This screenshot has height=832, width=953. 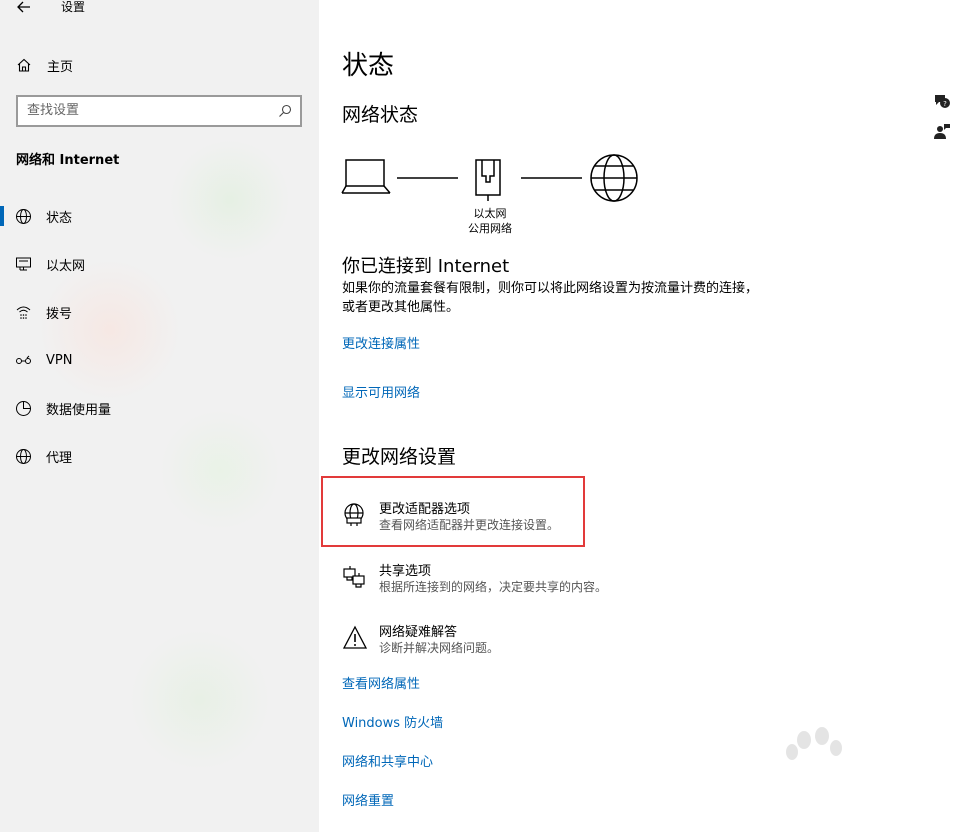 What do you see at coordinates (814, 743) in the screenshot?
I see `baidu-paw-watermark-icon` at bounding box center [814, 743].